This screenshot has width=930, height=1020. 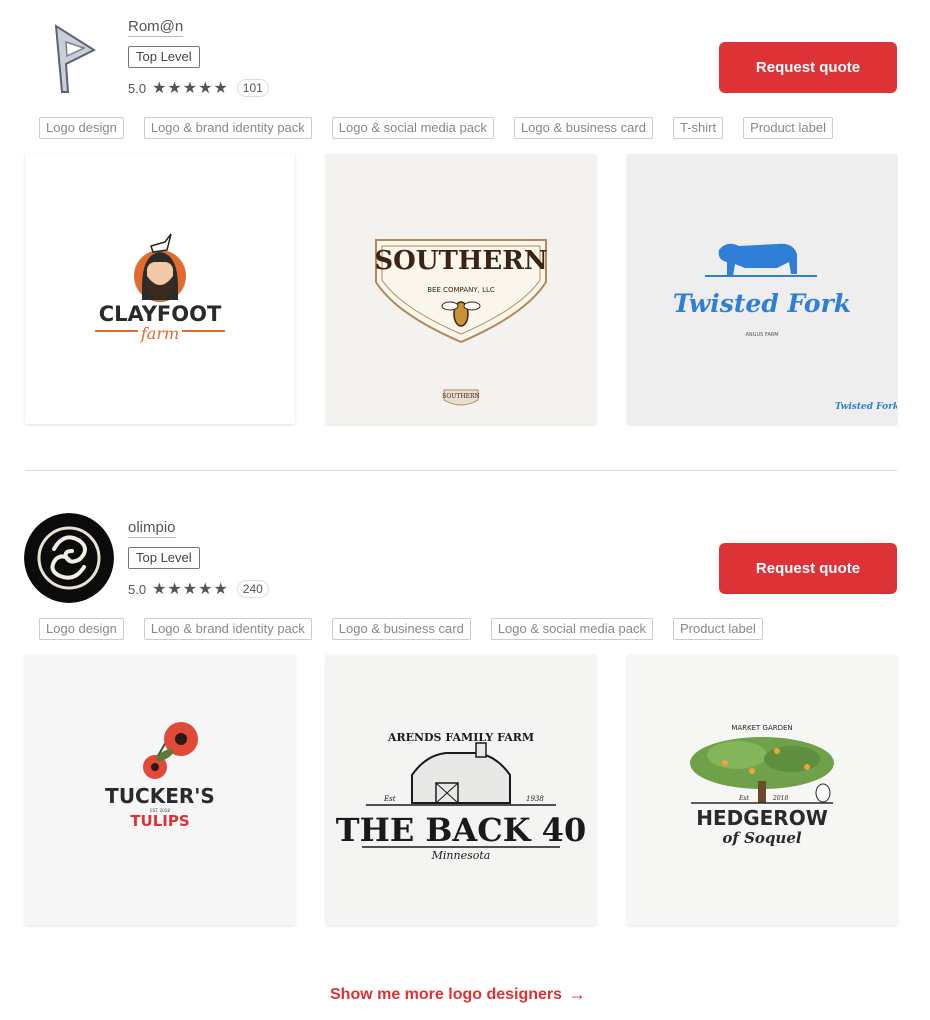 What do you see at coordinates (156, 27) in the screenshot?
I see `designer-name: Rom@n` at bounding box center [156, 27].